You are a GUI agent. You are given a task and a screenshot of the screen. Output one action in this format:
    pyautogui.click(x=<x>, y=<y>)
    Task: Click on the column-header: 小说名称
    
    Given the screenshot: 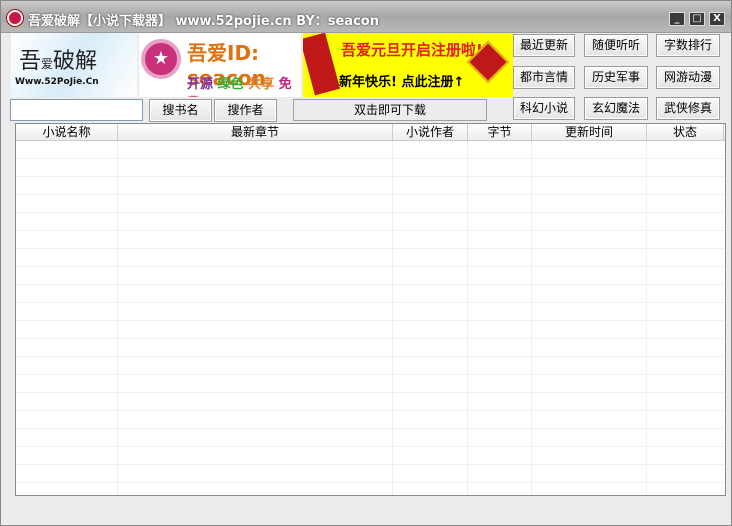 What is the action you would take?
    pyautogui.click(x=67, y=132)
    